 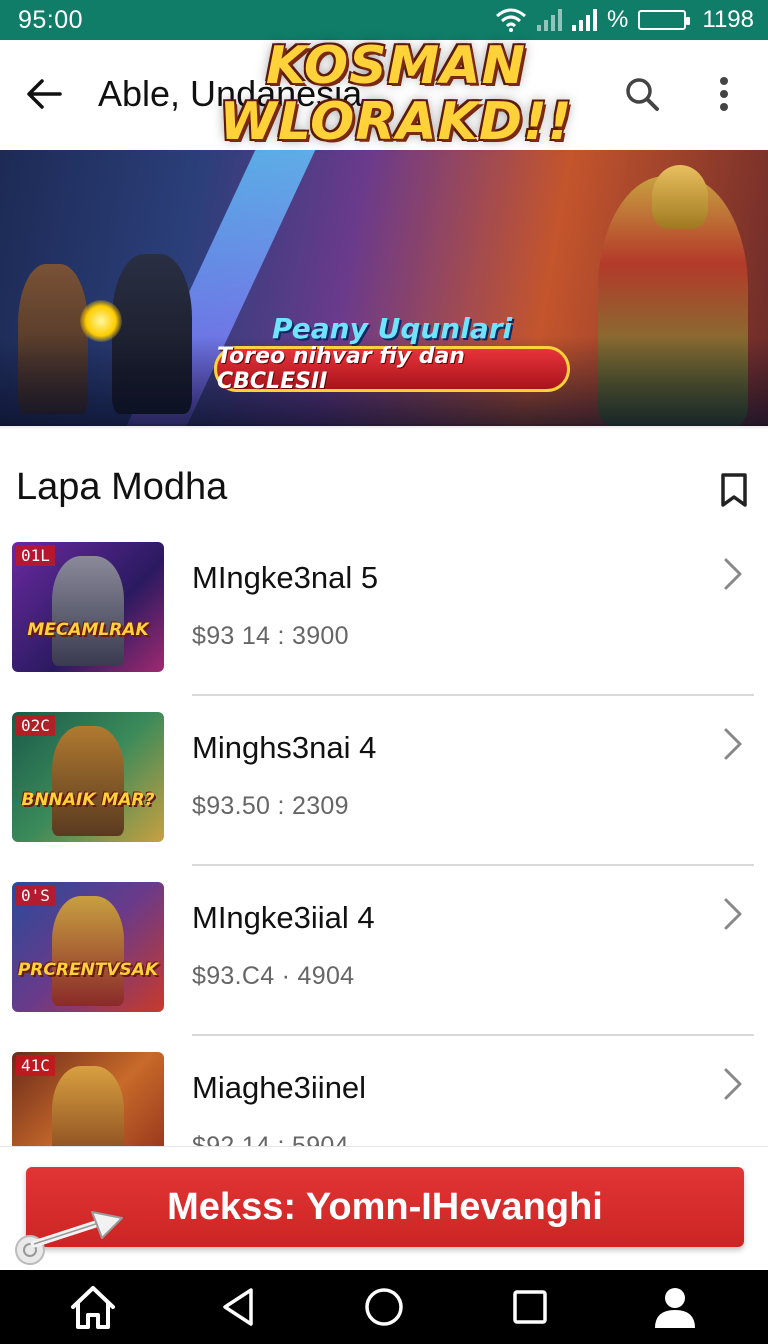 I want to click on banner-title-line2: WLORAKD!!, so click(x=396, y=122).